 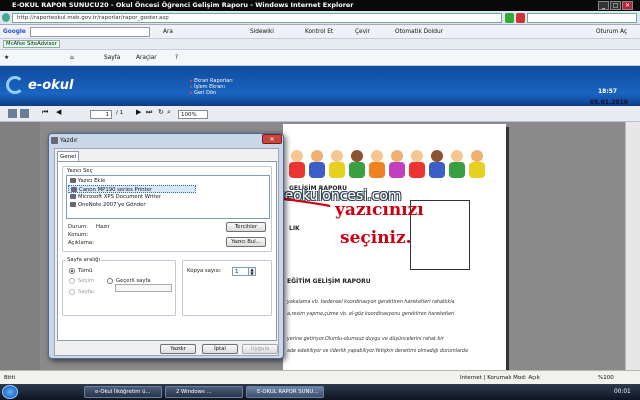 I want to click on search-report-icon: ⌕, so click(x=169, y=112).